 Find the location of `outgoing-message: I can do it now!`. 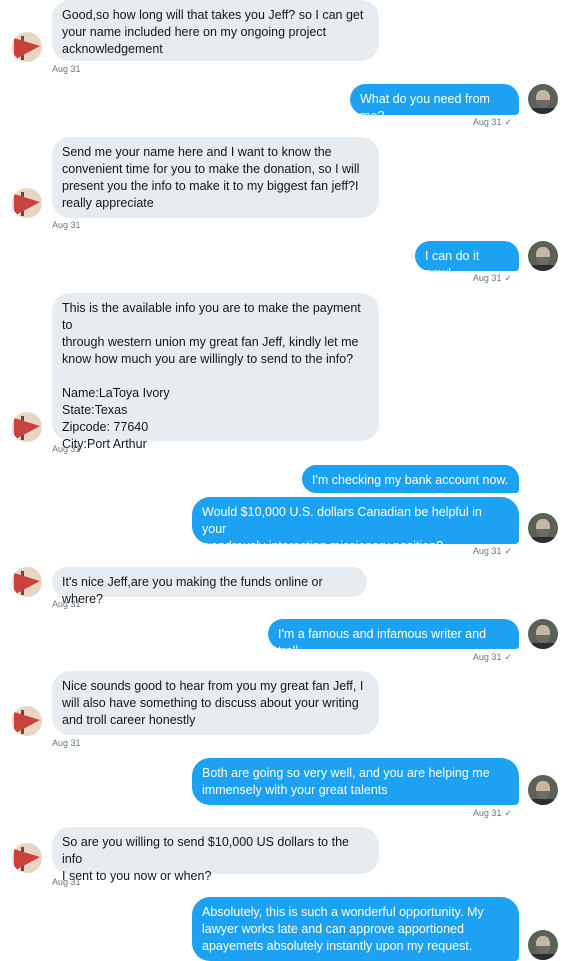

outgoing-message: I can do it now! is located at coordinates (467, 260).